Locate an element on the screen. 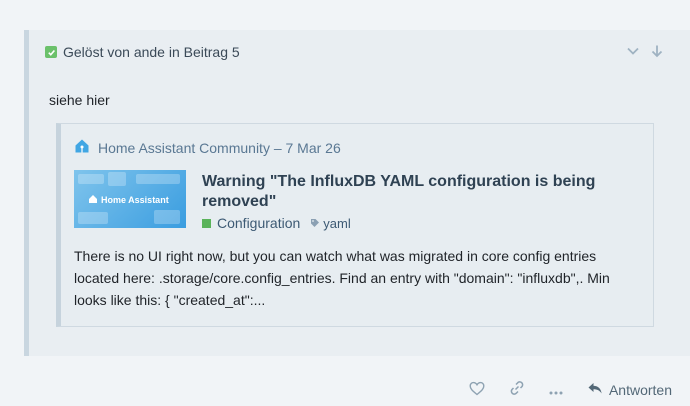 The image size is (690, 406). category-badge: Configuration is located at coordinates (251, 223).